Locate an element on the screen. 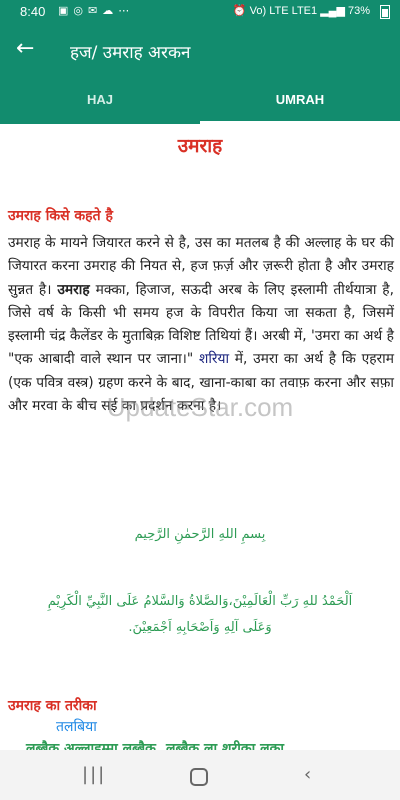 The height and width of the screenshot is (800, 400). notification-icons: ▣◎✉☁⋯ is located at coordinates (96, 11).